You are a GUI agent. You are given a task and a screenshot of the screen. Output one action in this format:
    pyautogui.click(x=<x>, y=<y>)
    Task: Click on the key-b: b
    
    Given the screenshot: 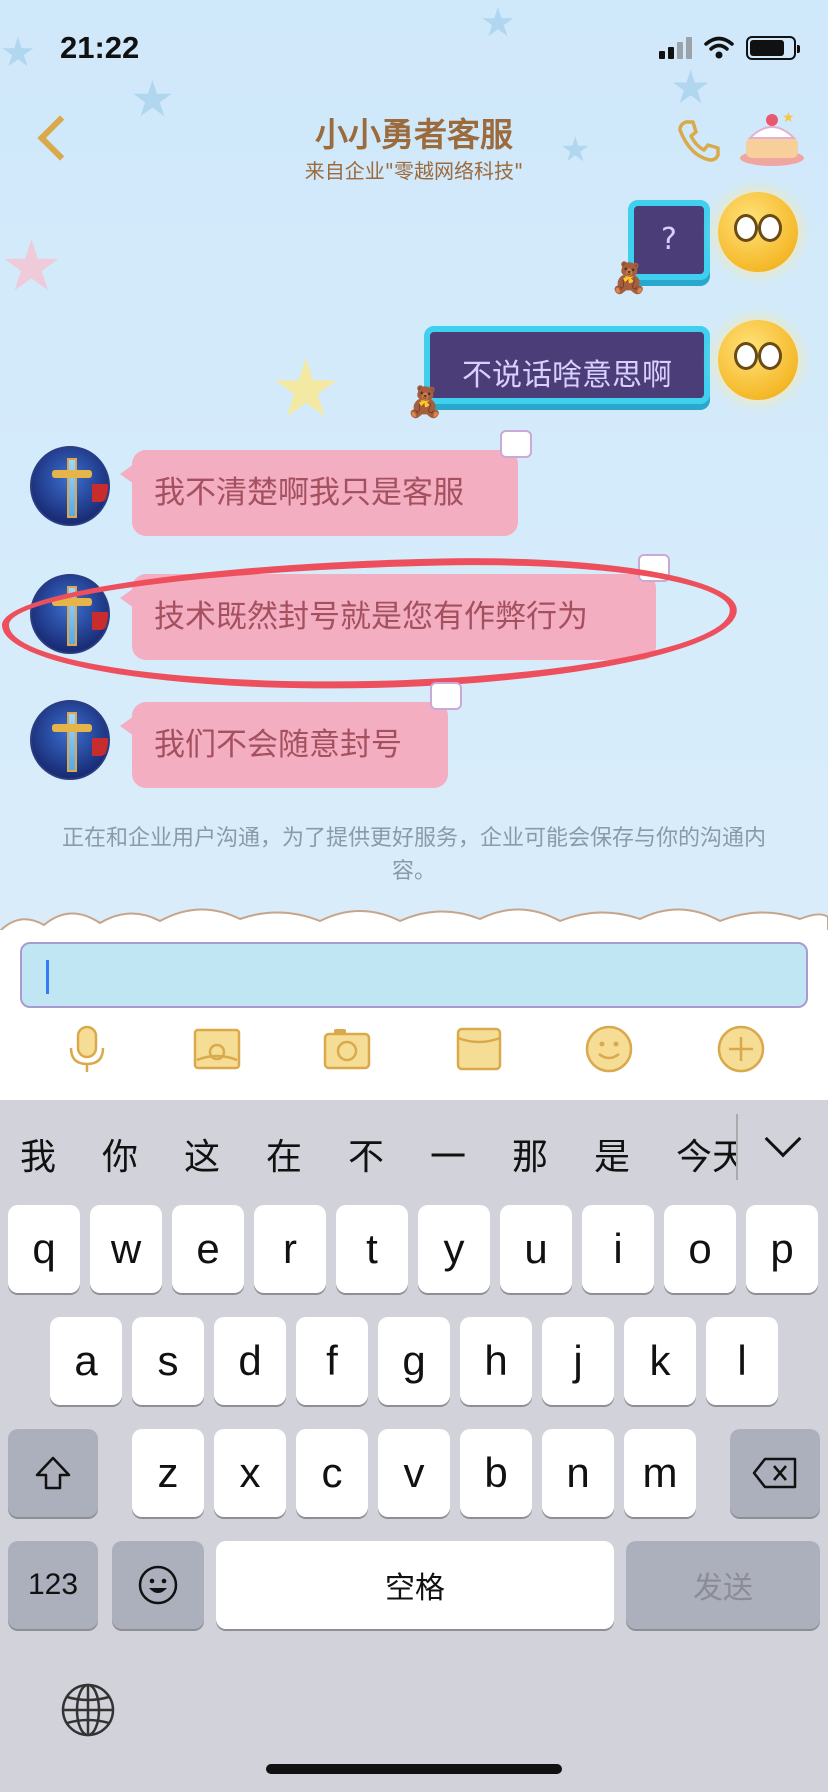 What is the action you would take?
    pyautogui.click(x=496, y=1473)
    